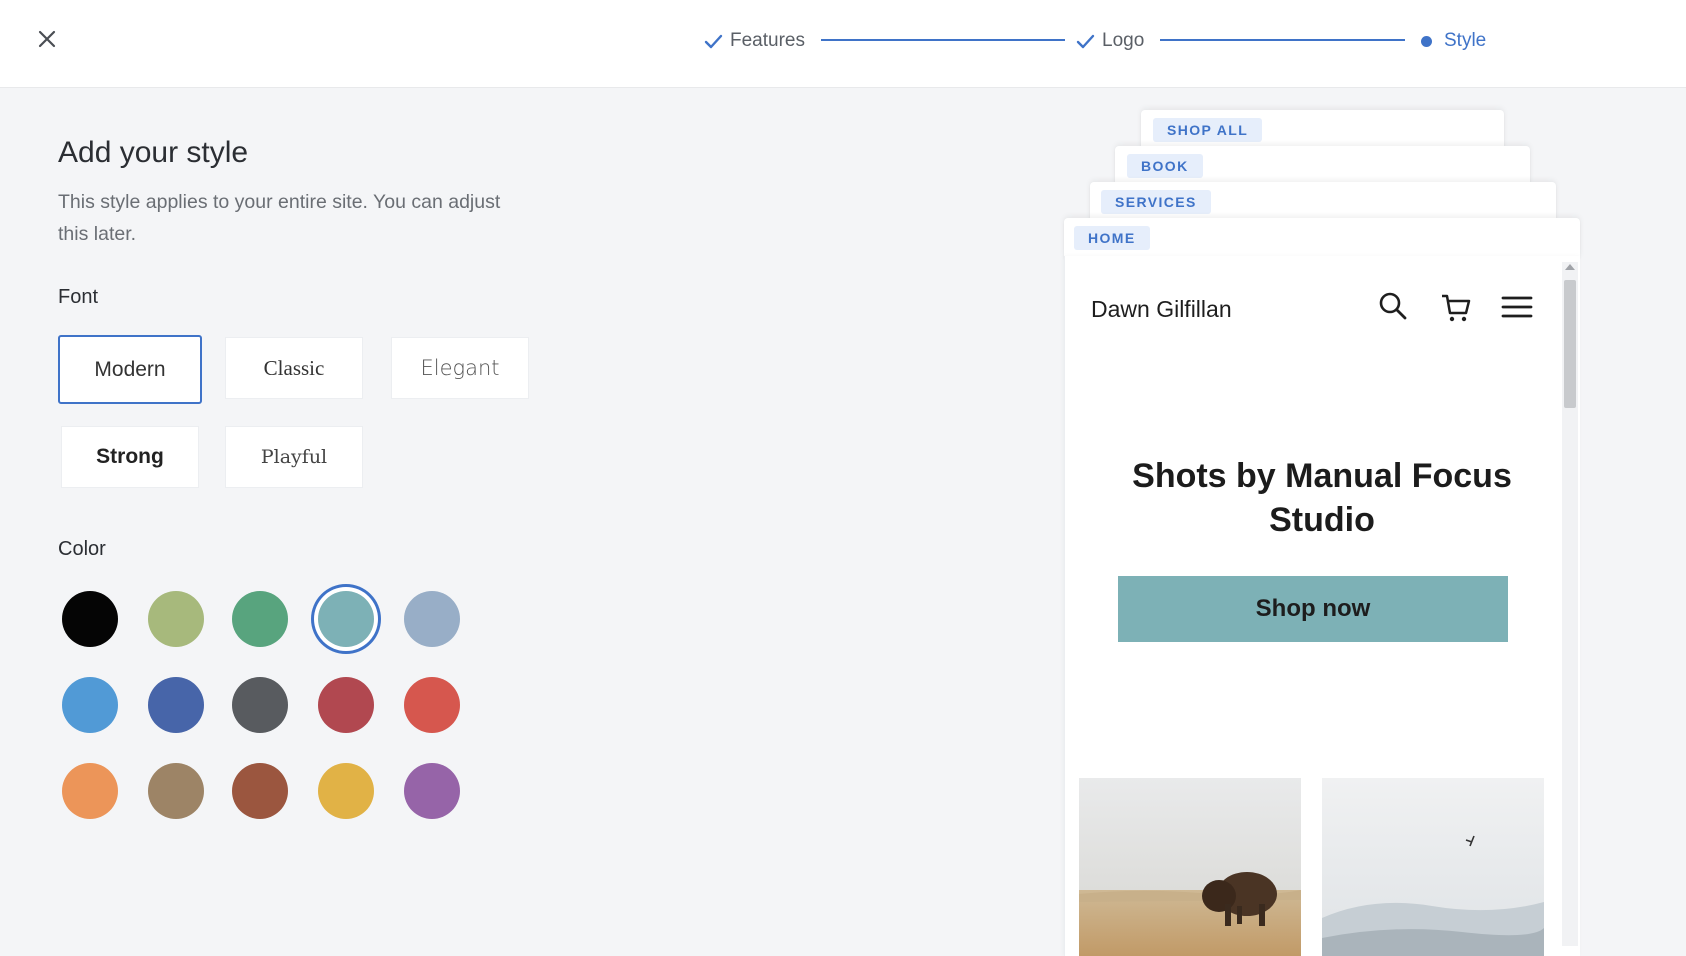 Image resolution: width=1686 pixels, height=956 pixels. I want to click on font-option-playful: Playful, so click(294, 457).